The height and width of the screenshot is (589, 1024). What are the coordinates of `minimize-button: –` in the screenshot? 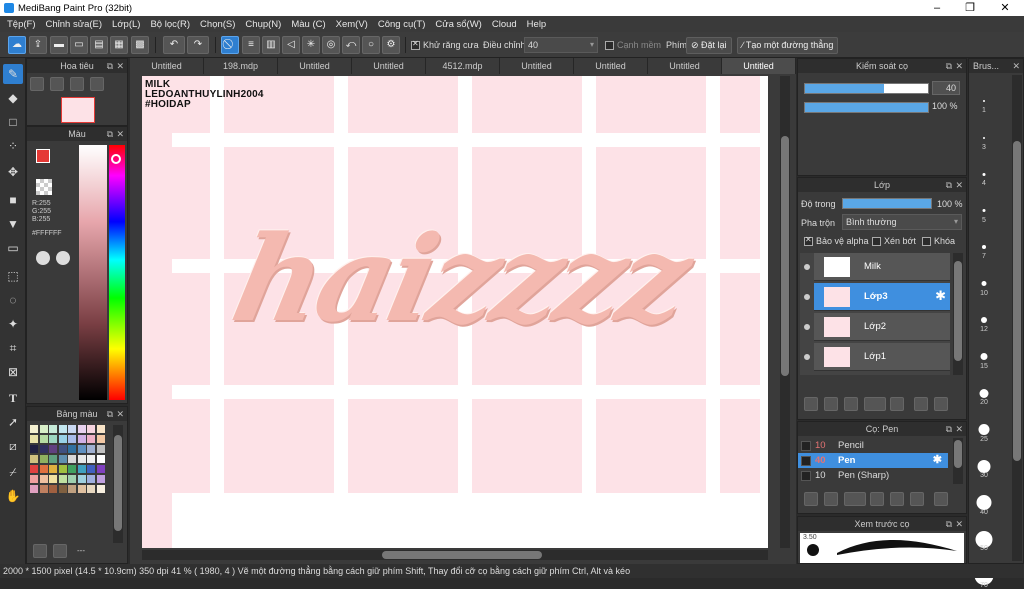 It's located at (937, 8).